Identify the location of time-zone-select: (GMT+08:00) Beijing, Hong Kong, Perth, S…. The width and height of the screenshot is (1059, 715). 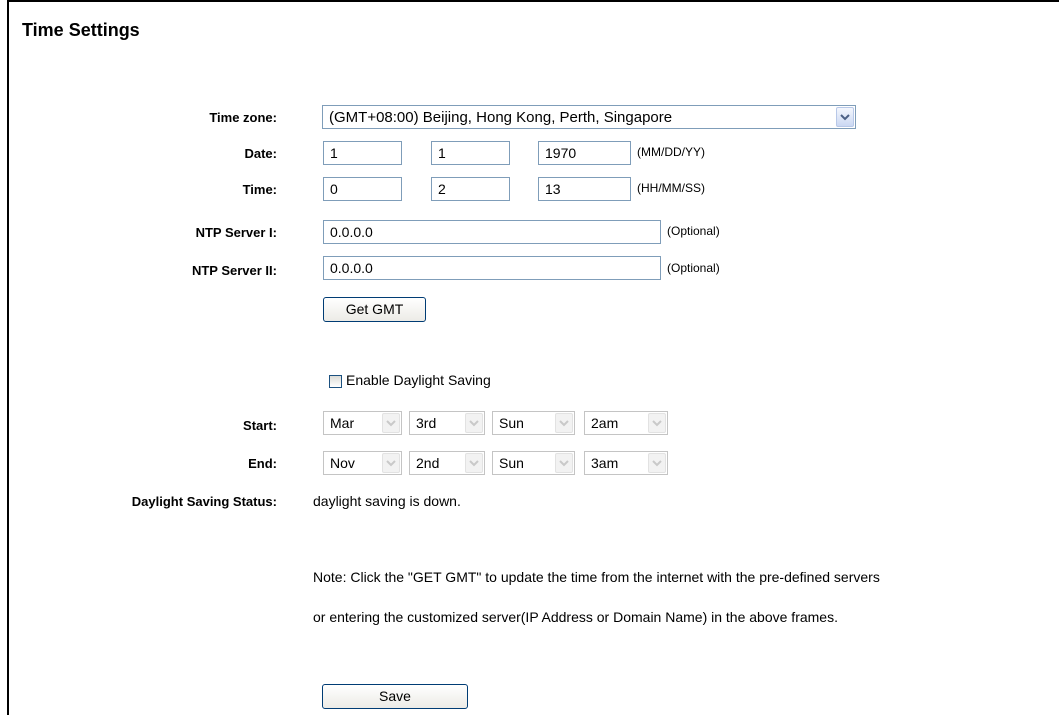
(589, 117).